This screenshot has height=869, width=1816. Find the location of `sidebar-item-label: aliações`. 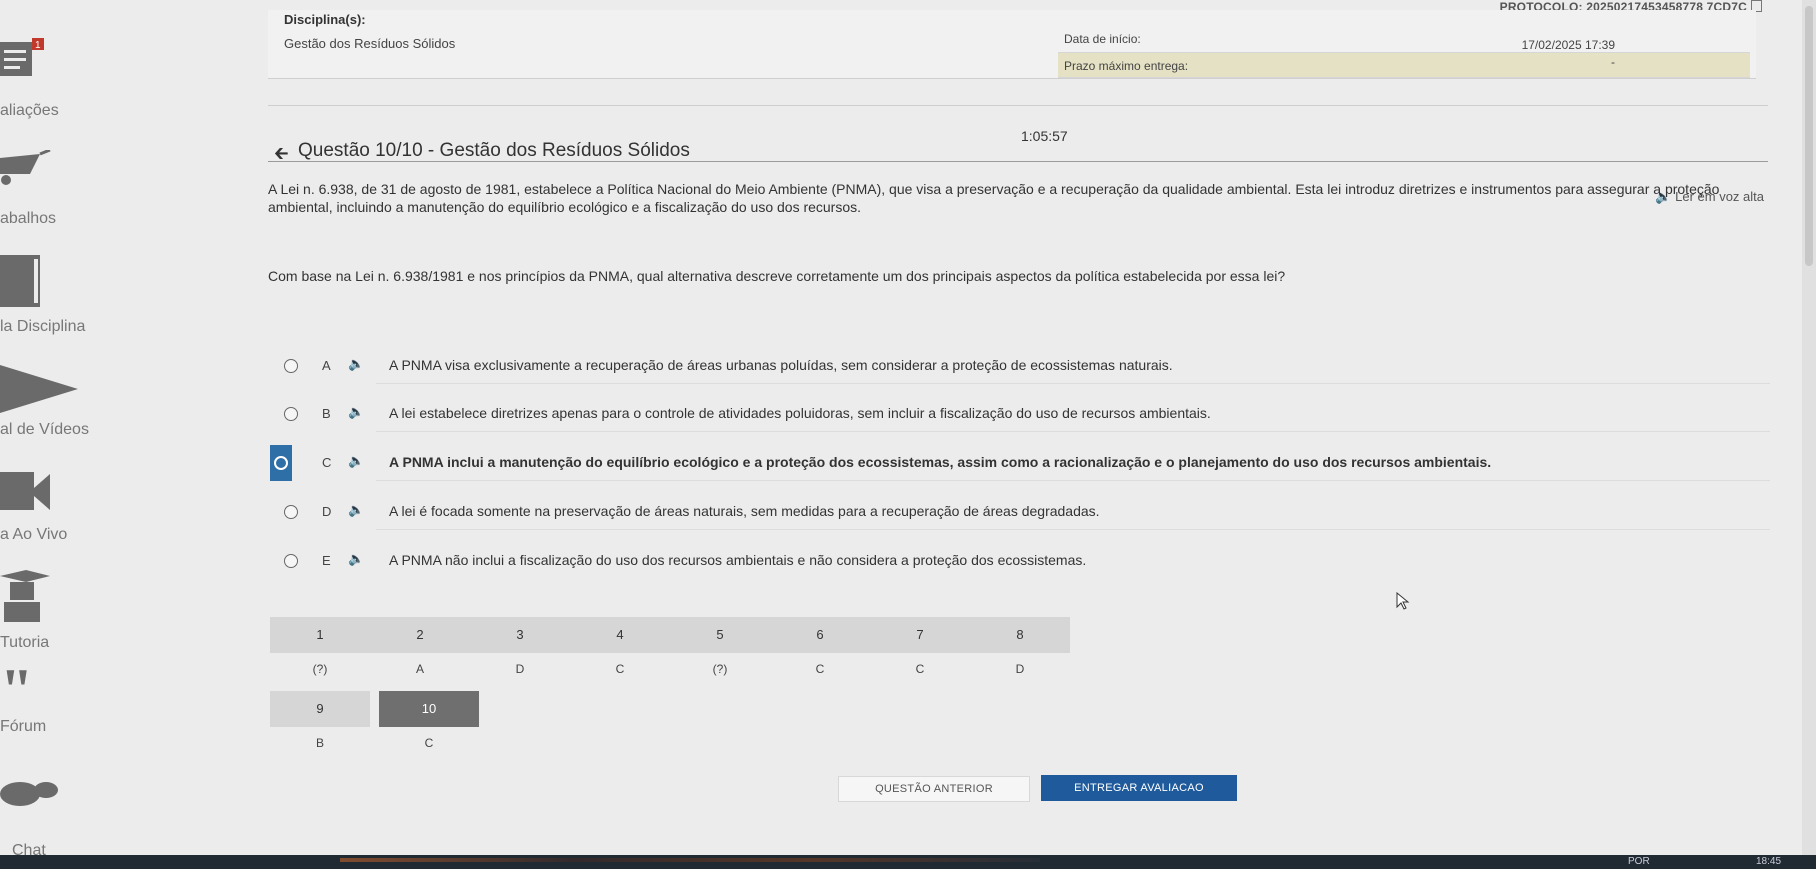

sidebar-item-label: aliações is located at coordinates (29, 110).